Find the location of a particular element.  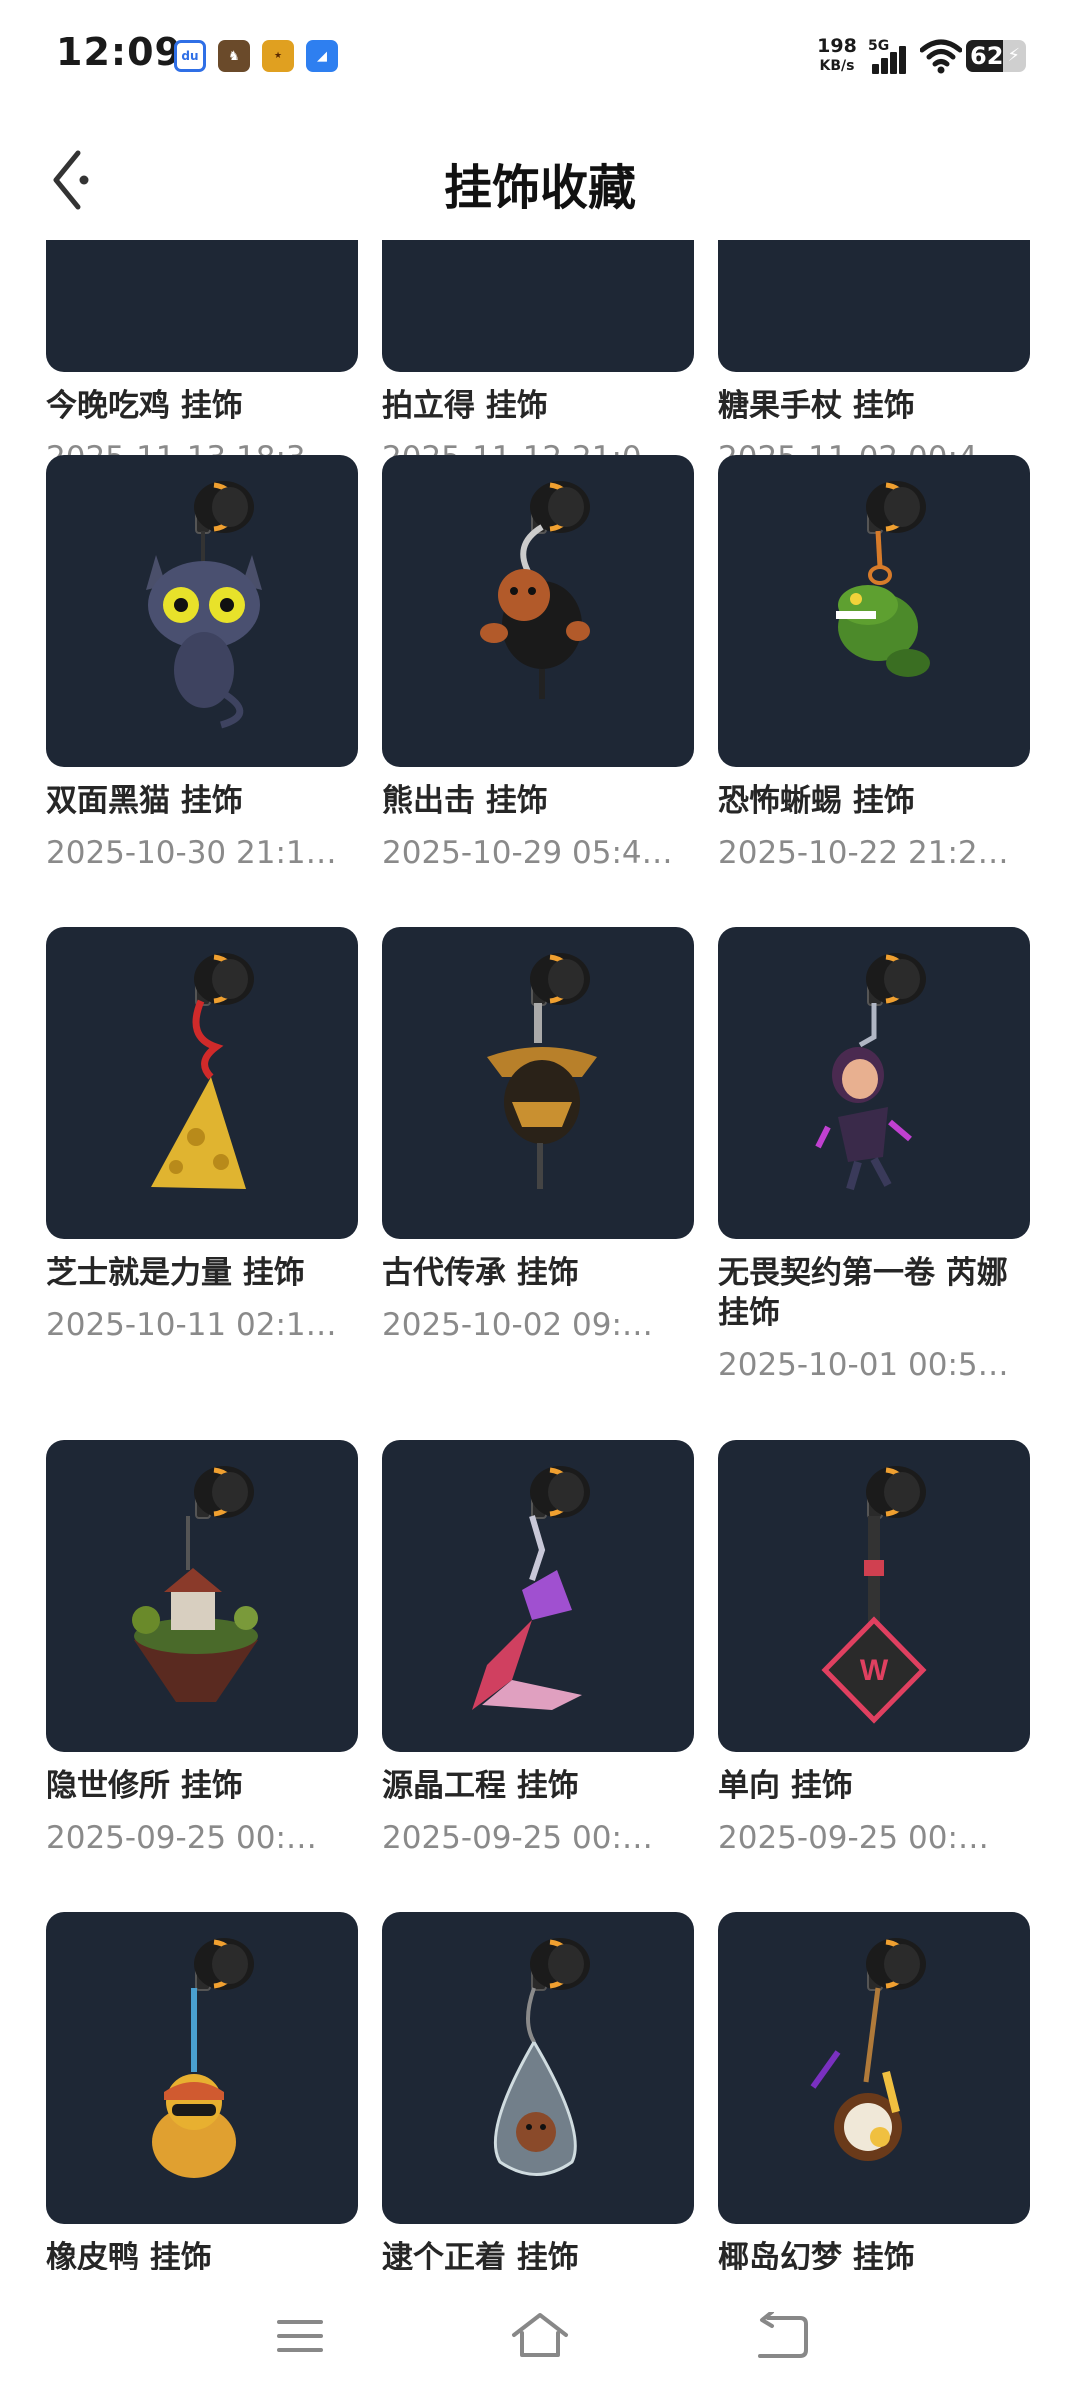

home-button is located at coordinates (540, 2336).